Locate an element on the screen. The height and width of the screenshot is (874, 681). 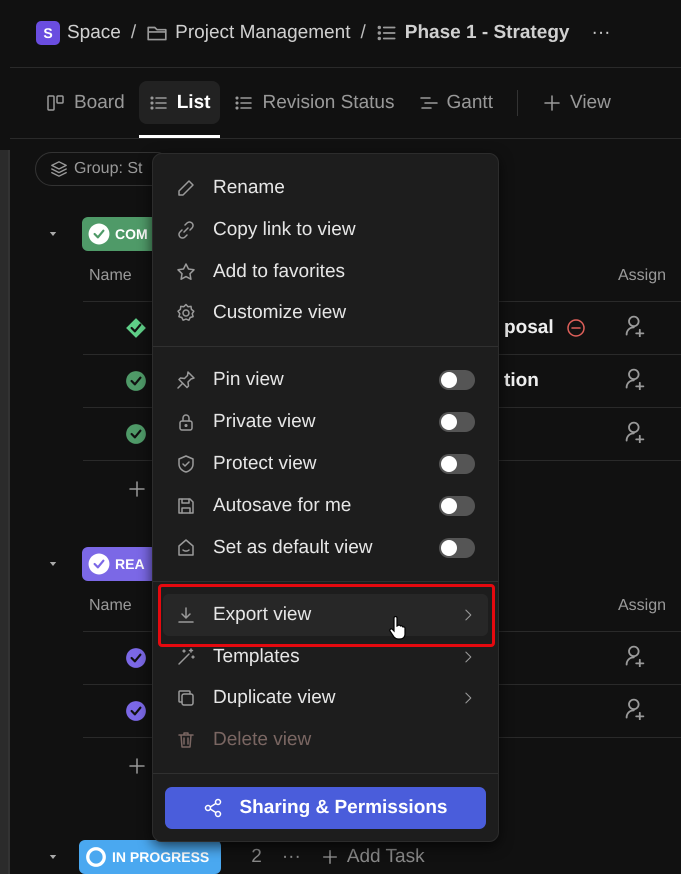
pin-icon is located at coordinates (186, 380).